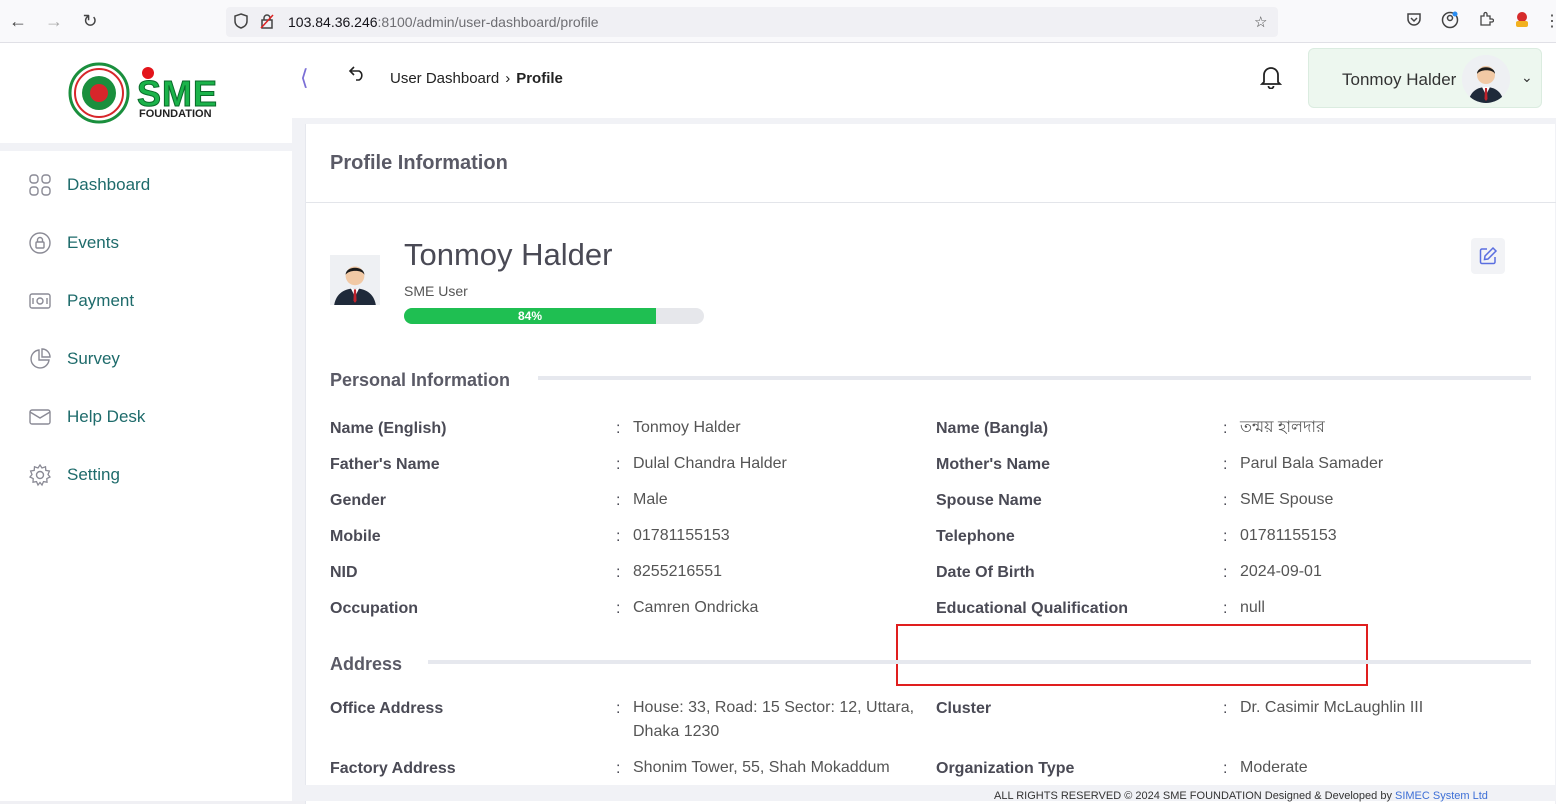 The width and height of the screenshot is (1556, 804). I want to click on section-title-personal: Personal Information, so click(432, 380).